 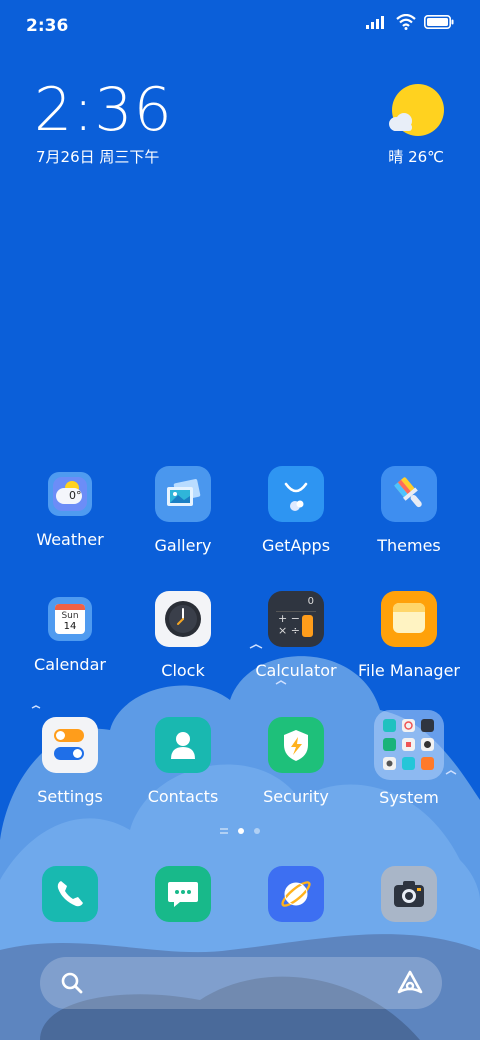 I want to click on app-clock: Clock, so click(x=183, y=635).